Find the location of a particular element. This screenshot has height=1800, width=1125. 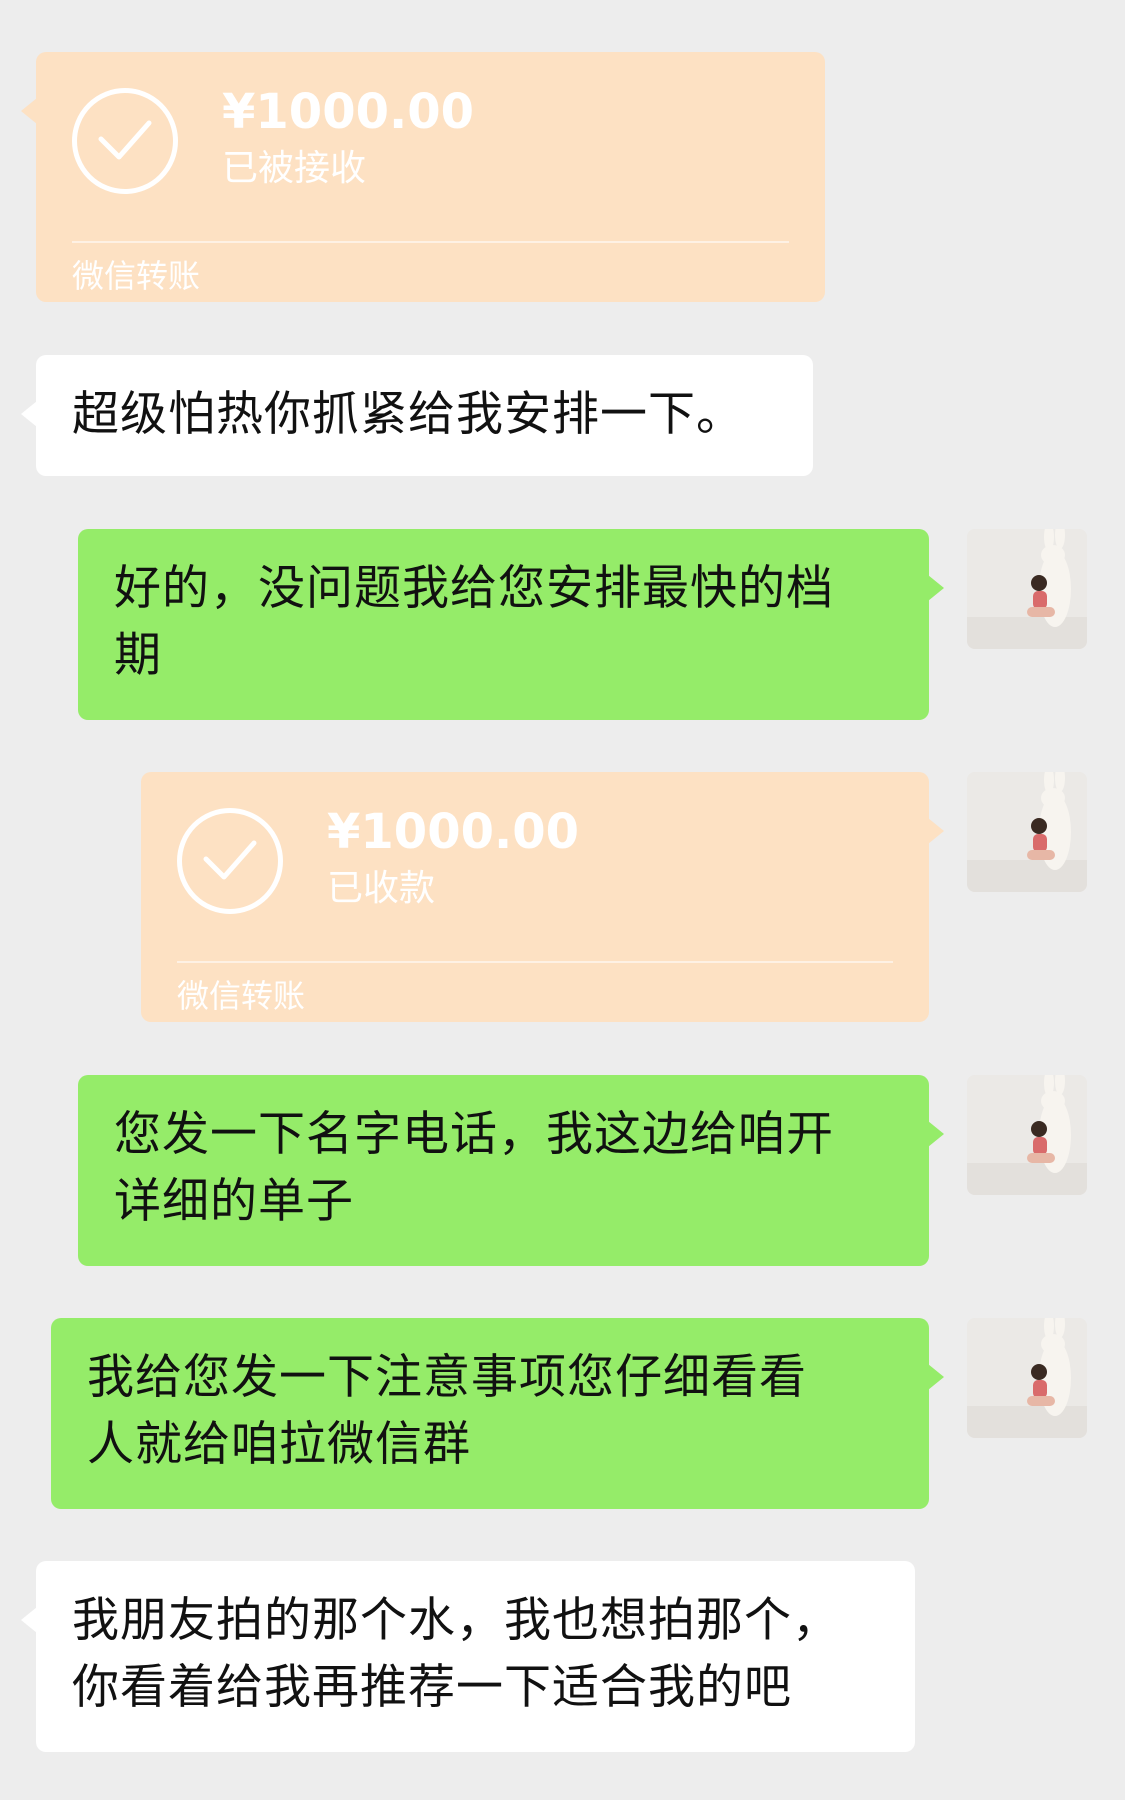

message-text-line: 你看着给我再推荐一下适合我的吧 is located at coordinates (432, 1687).